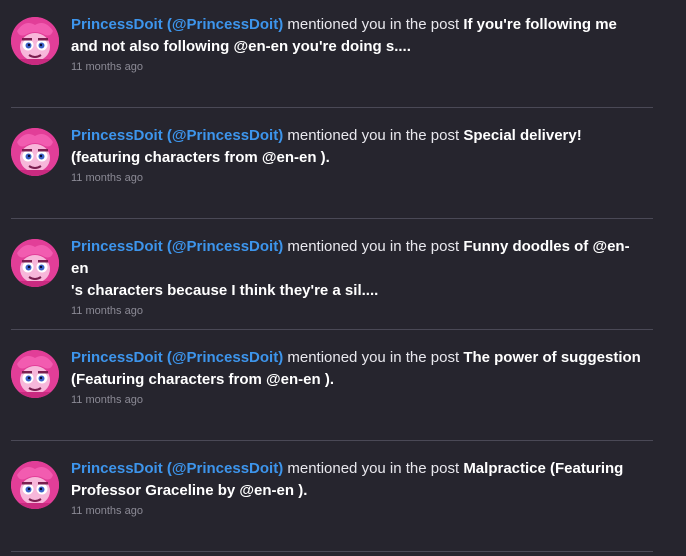  What do you see at coordinates (189, 490) in the screenshot?
I see `post-title-link-continued: Professor Graceline by @en-en ).` at bounding box center [189, 490].